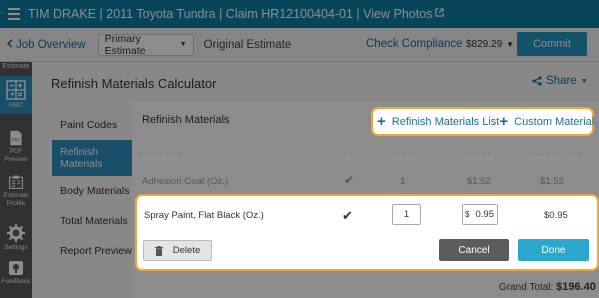 The image size is (599, 298). Describe the element at coordinates (186, 250) in the screenshot. I see `delete-label: Delete` at that location.